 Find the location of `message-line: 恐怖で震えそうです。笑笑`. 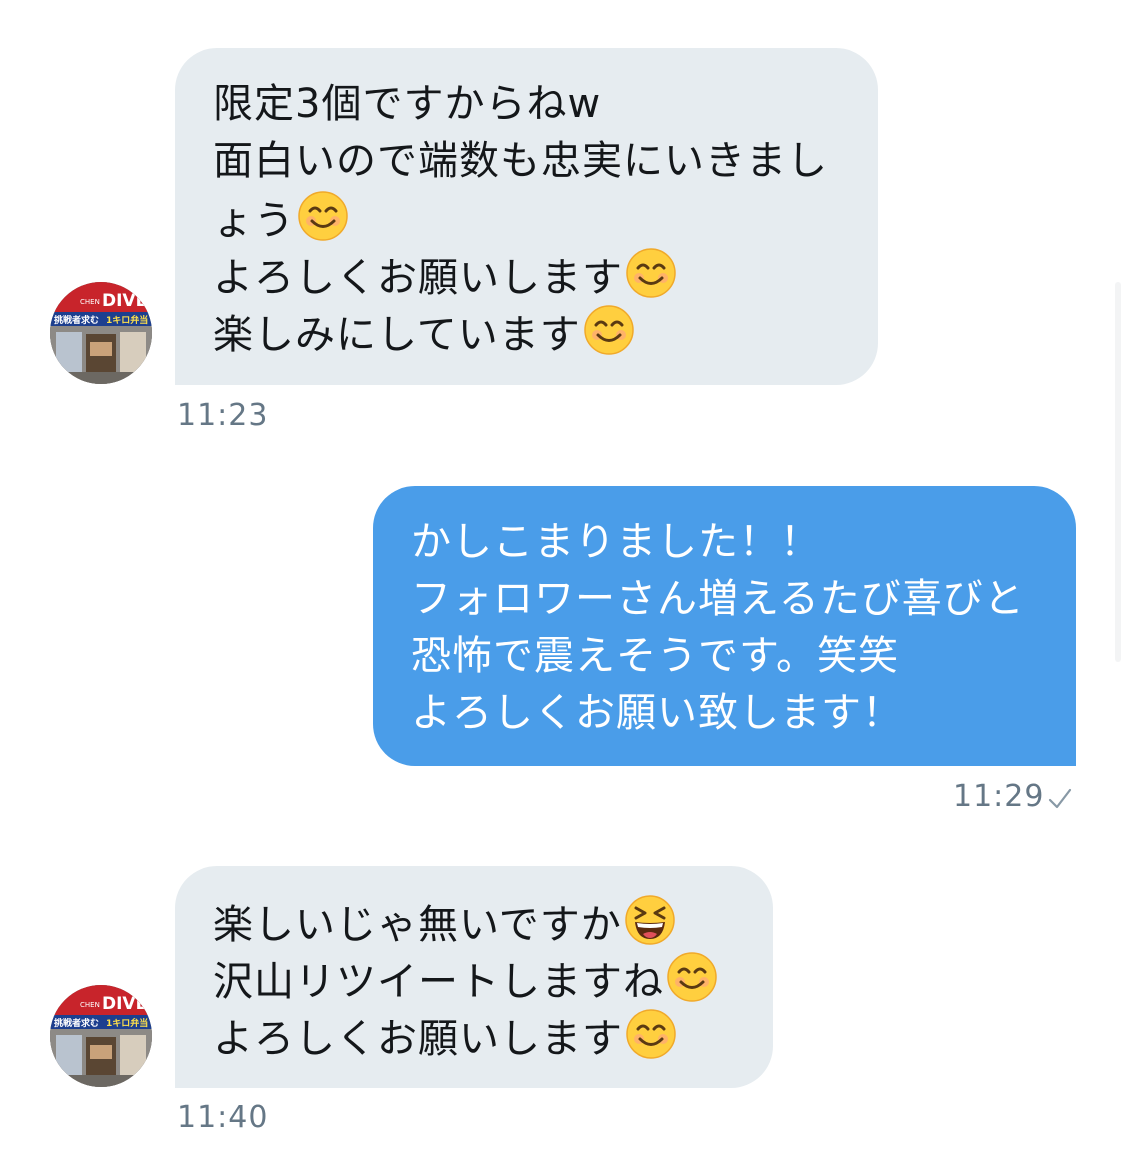

message-line: 恐怖で震えそうです。笑笑 is located at coordinates (655, 656).